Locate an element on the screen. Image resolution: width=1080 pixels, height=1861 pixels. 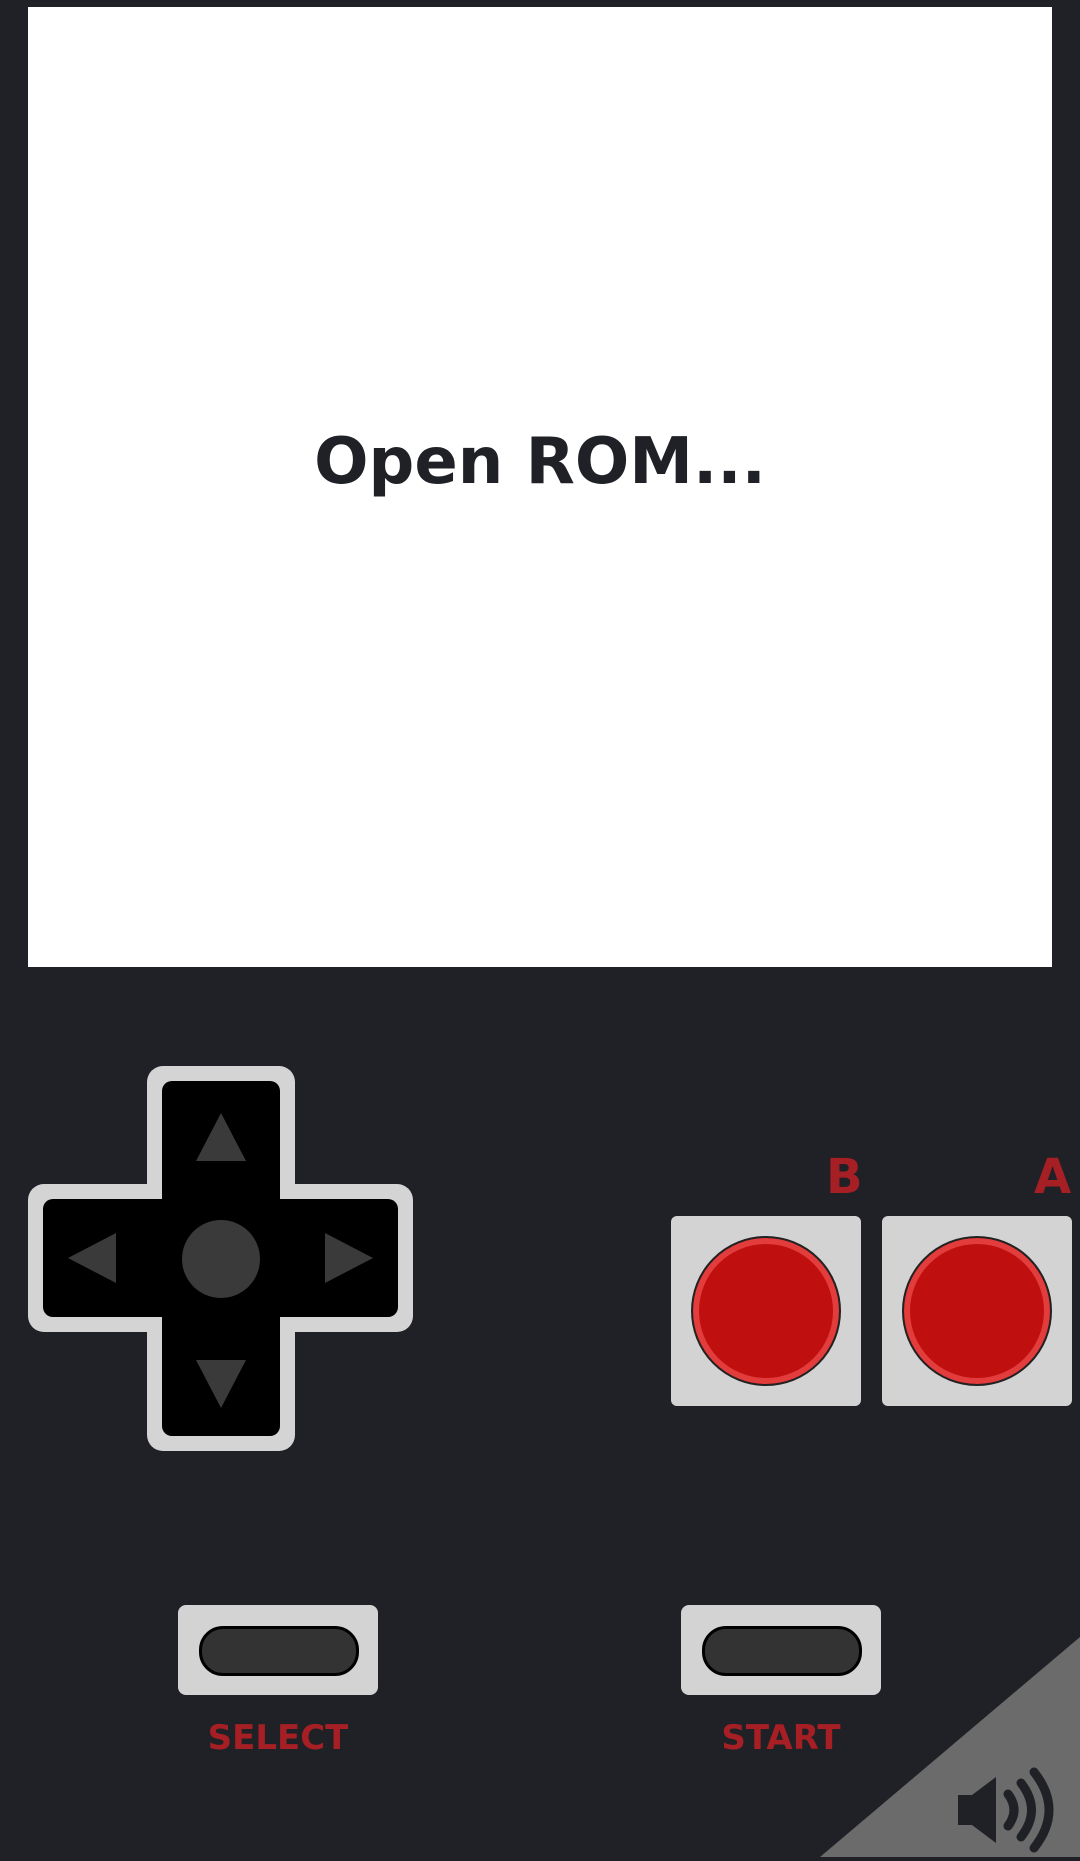
sound-toggle-button is located at coordinates (950, 1747).